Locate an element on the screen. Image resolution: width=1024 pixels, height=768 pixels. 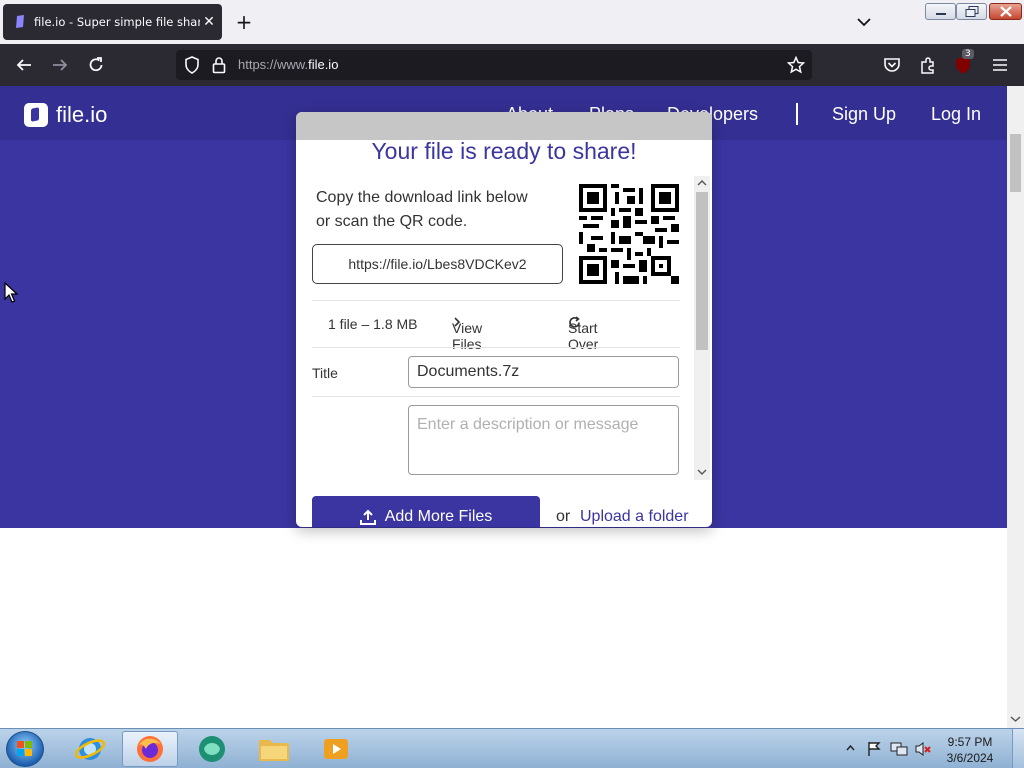
file-io-logo-icon is located at coordinates (36, 115).